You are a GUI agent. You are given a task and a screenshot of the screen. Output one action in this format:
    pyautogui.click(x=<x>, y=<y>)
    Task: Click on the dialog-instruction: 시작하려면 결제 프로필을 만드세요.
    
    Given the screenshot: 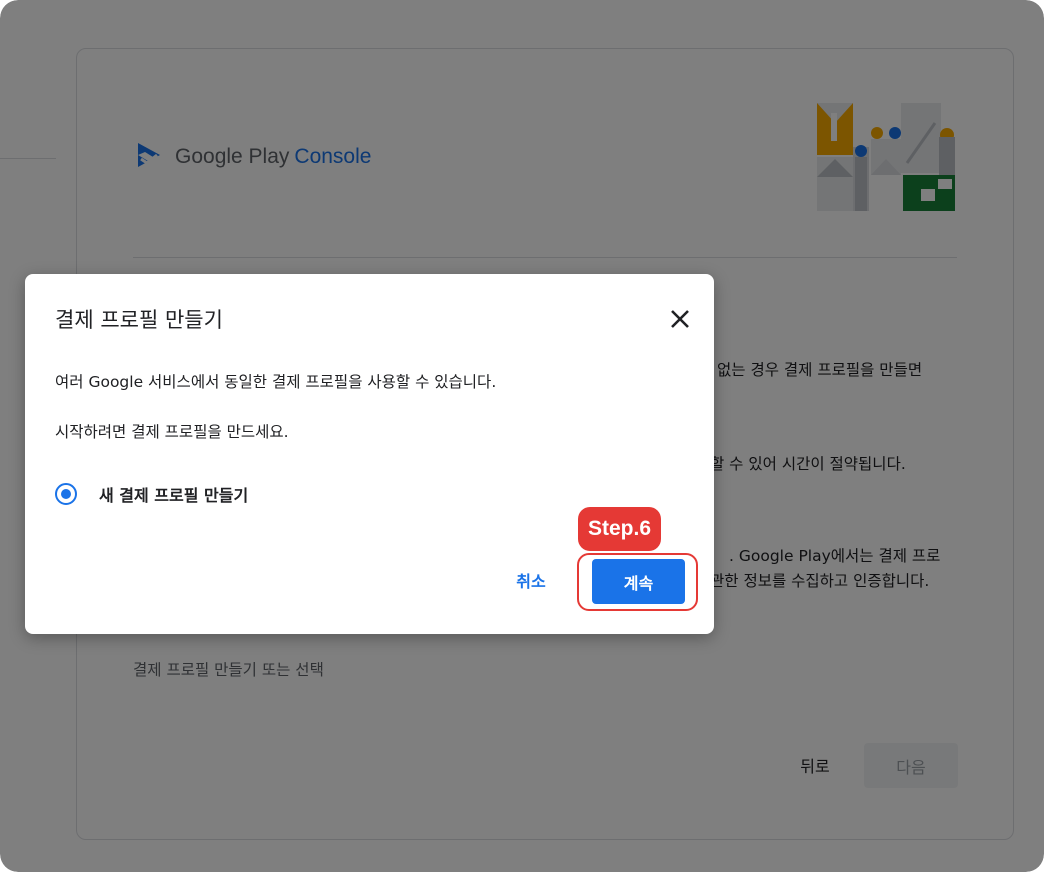 What is the action you would take?
    pyautogui.click(x=172, y=432)
    